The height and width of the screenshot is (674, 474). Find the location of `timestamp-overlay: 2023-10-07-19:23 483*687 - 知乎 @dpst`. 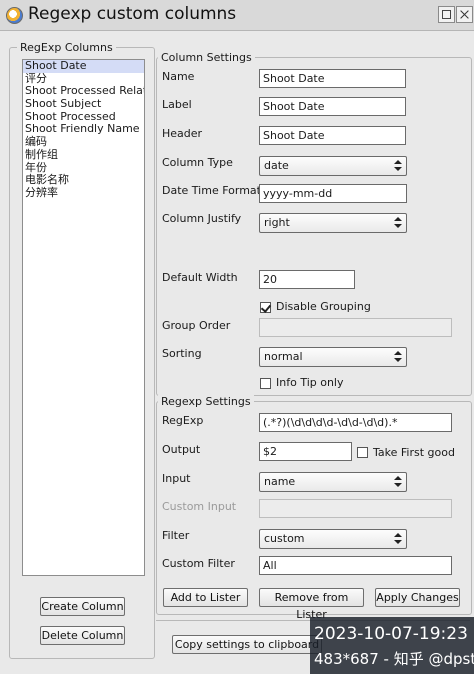

timestamp-overlay: 2023-10-07-19:23 483*687 - 知乎 @dpst is located at coordinates (392, 645).